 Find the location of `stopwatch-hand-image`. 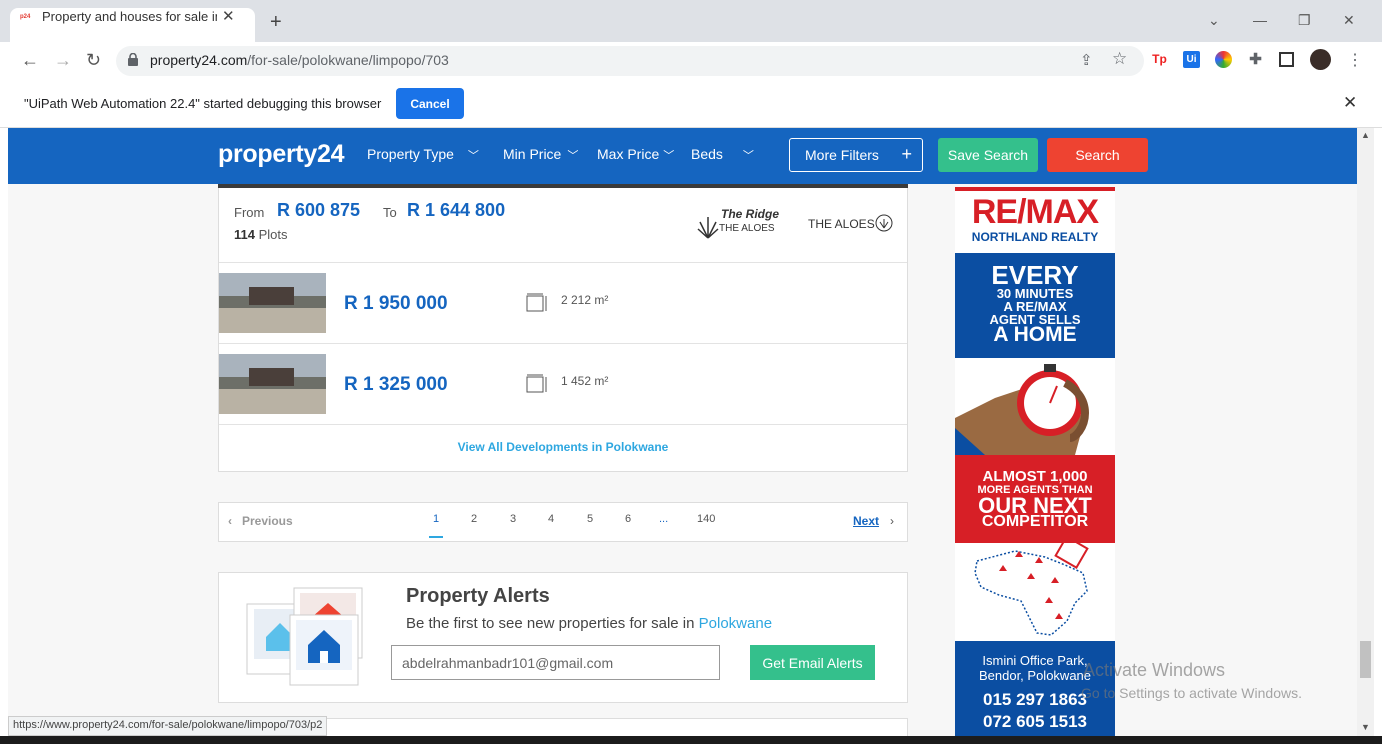

stopwatch-hand-image is located at coordinates (1035, 406).